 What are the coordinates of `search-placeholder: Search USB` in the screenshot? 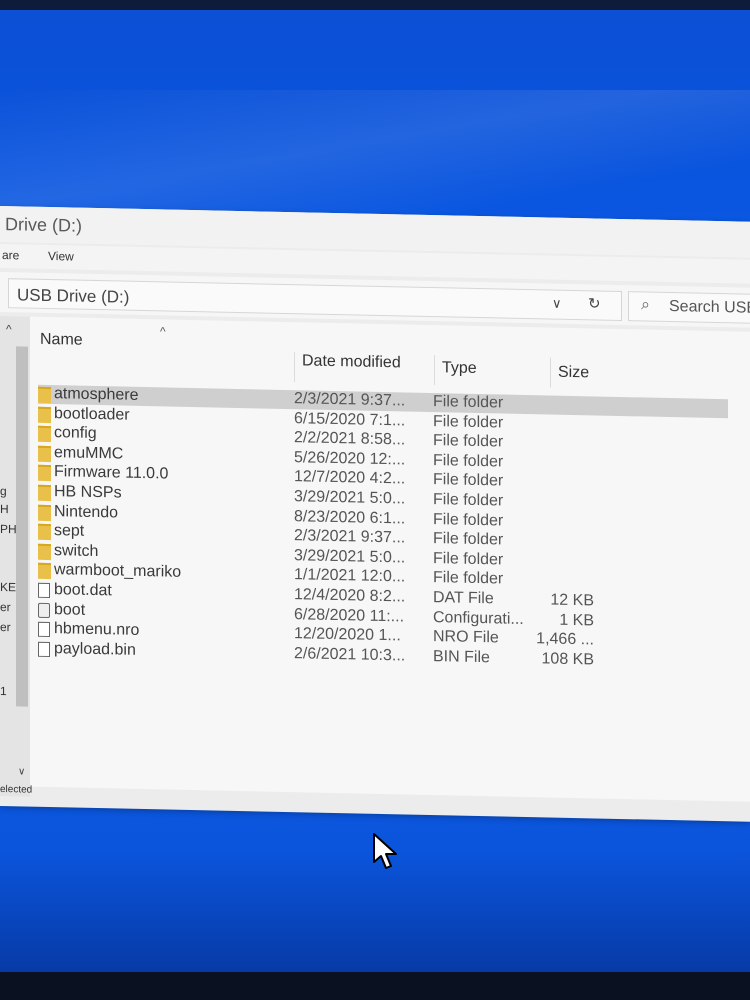 It's located at (709, 307).